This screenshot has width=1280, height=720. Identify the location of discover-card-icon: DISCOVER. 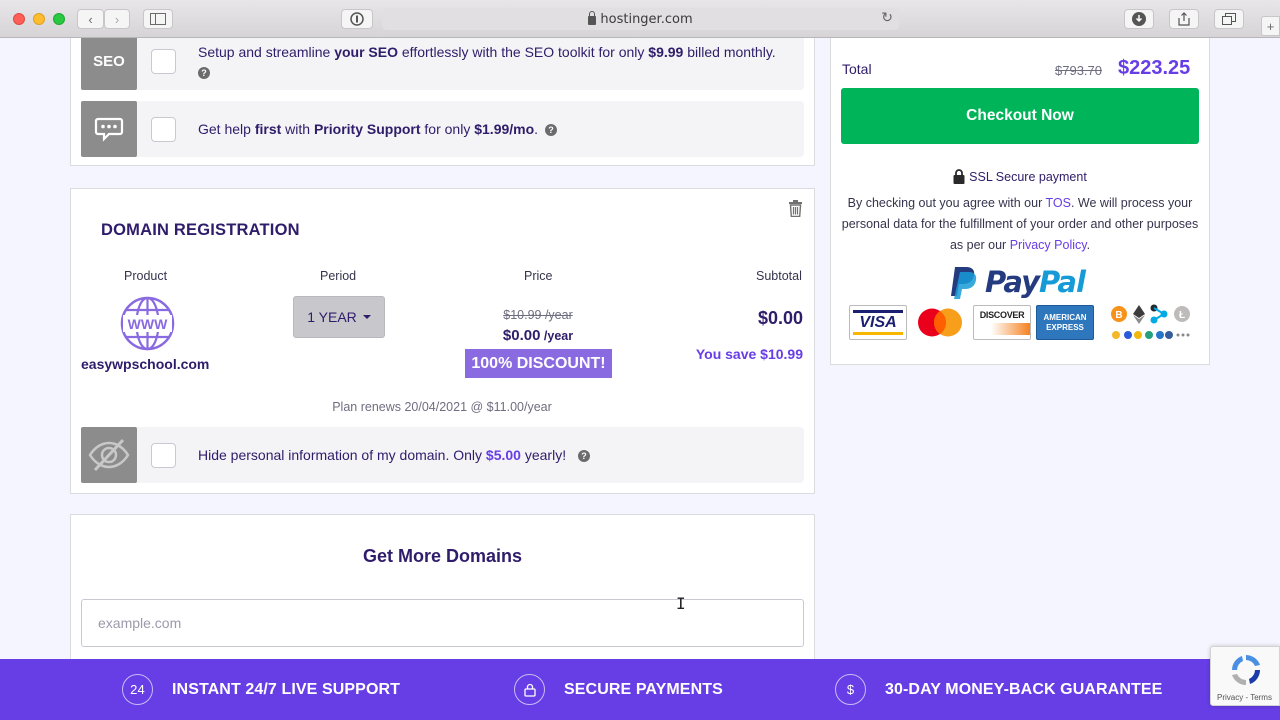
(1002, 322).